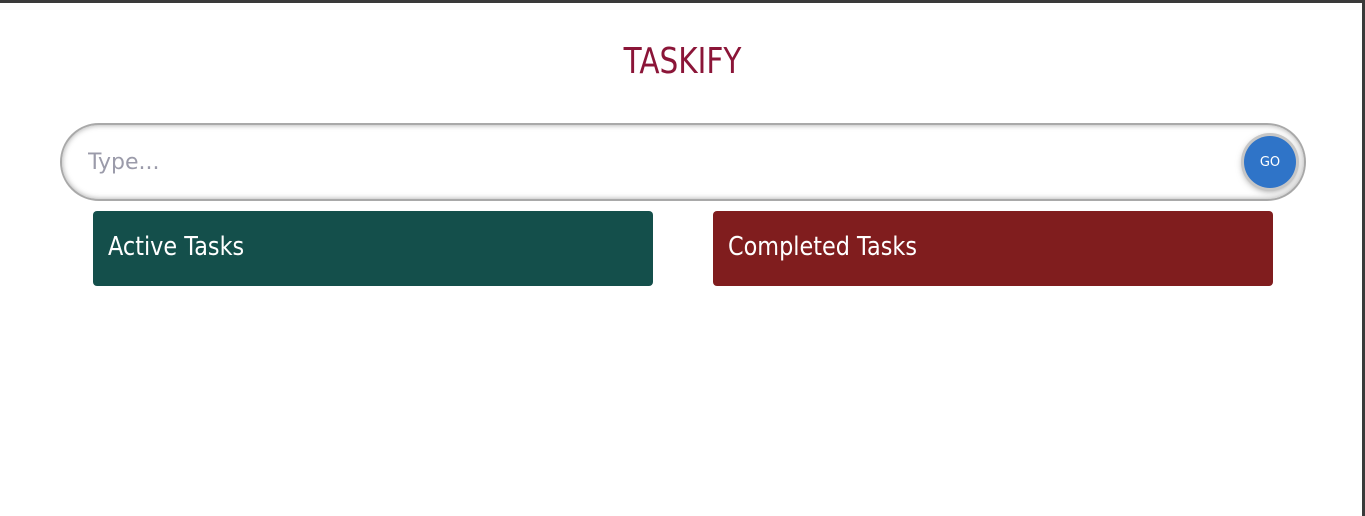 The height and width of the screenshot is (516, 1365). What do you see at coordinates (682, 61) in the screenshot?
I see `app-title: TASKIFY` at bounding box center [682, 61].